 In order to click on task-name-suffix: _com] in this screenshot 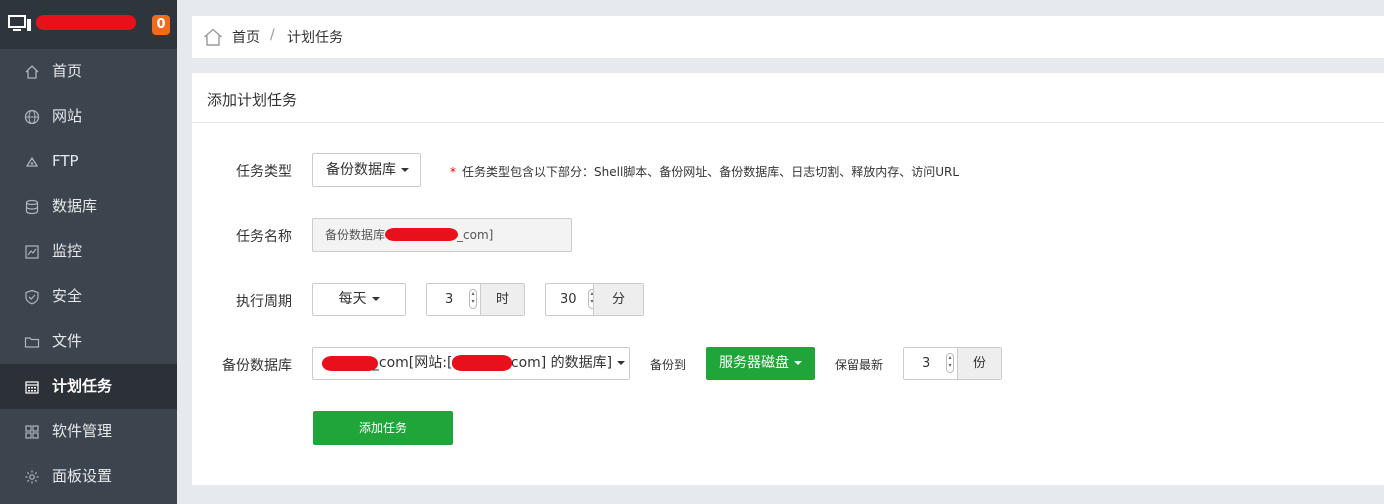, I will do `click(475, 235)`.